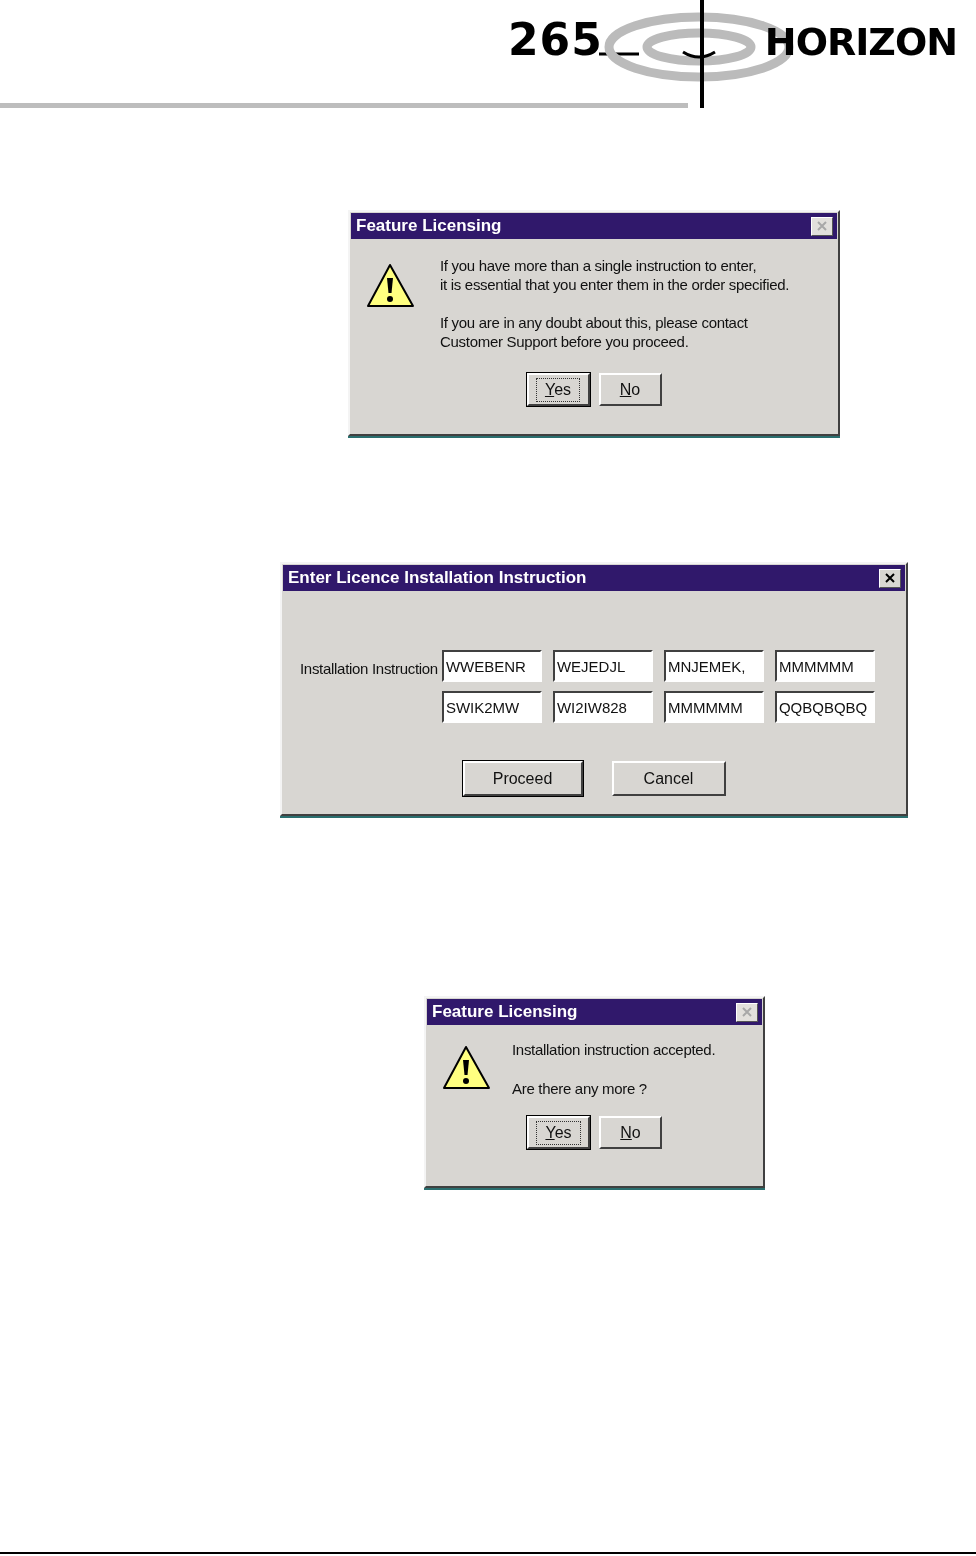 This screenshot has width=976, height=1556. I want to click on input-field: SWIK2MW, so click(491, 707).